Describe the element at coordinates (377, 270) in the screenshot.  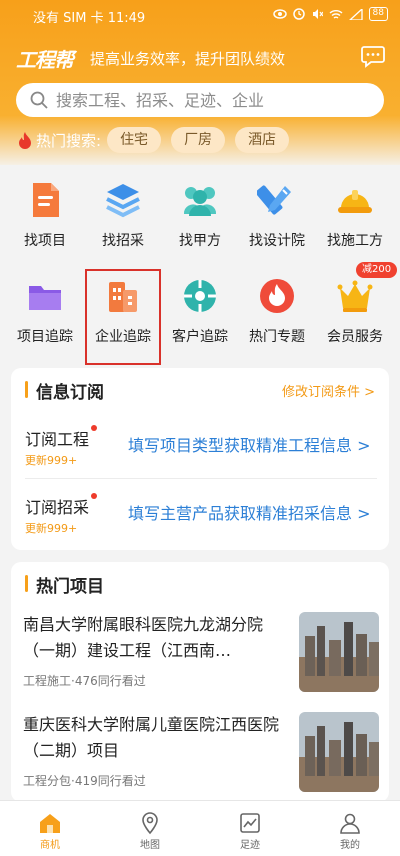
I see `vip-discount-badge: 减200` at that location.